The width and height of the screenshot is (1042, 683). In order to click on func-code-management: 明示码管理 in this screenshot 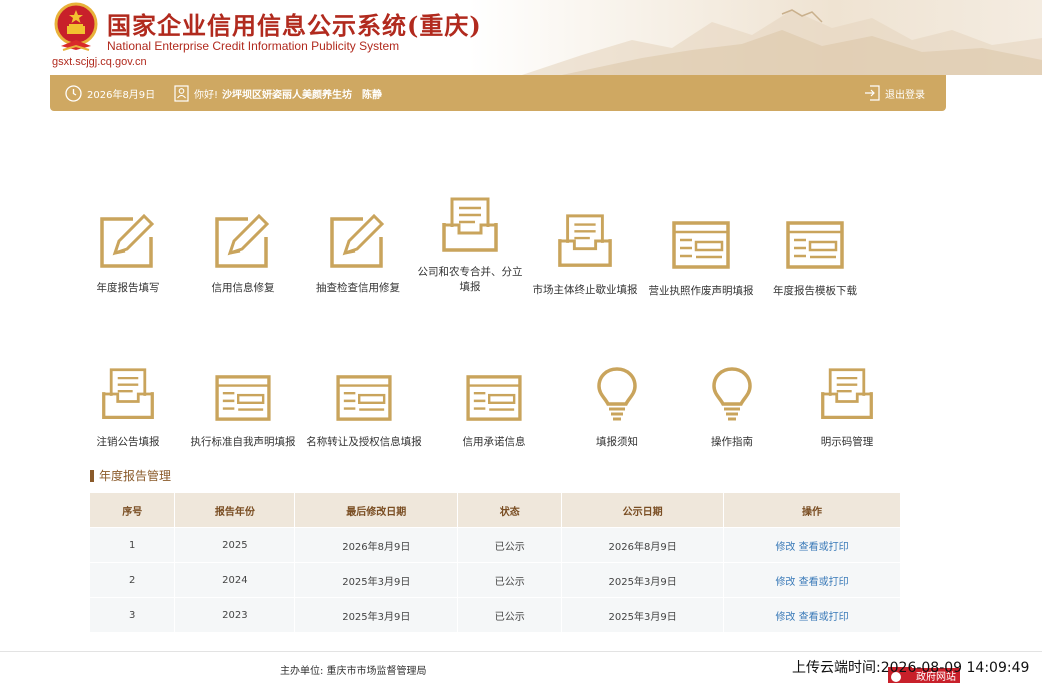, I will do `click(847, 408)`.